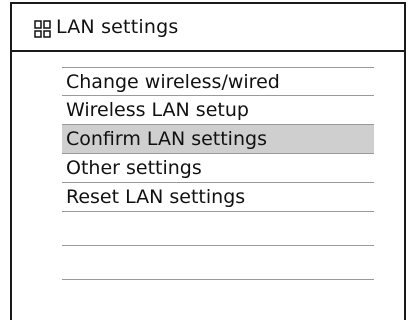 The image size is (419, 320). Describe the element at coordinates (208, 28) in the screenshot. I see `title-bar: LAN settings` at that location.